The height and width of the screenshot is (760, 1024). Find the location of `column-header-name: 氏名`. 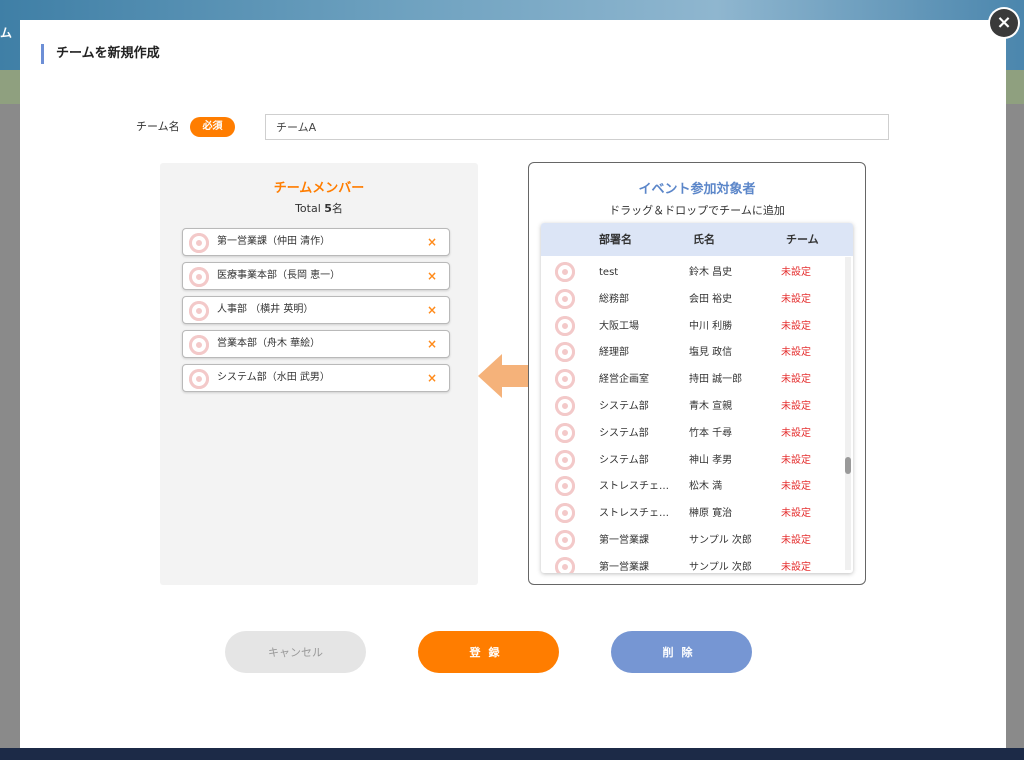

column-header-name: 氏名 is located at coordinates (704, 239).